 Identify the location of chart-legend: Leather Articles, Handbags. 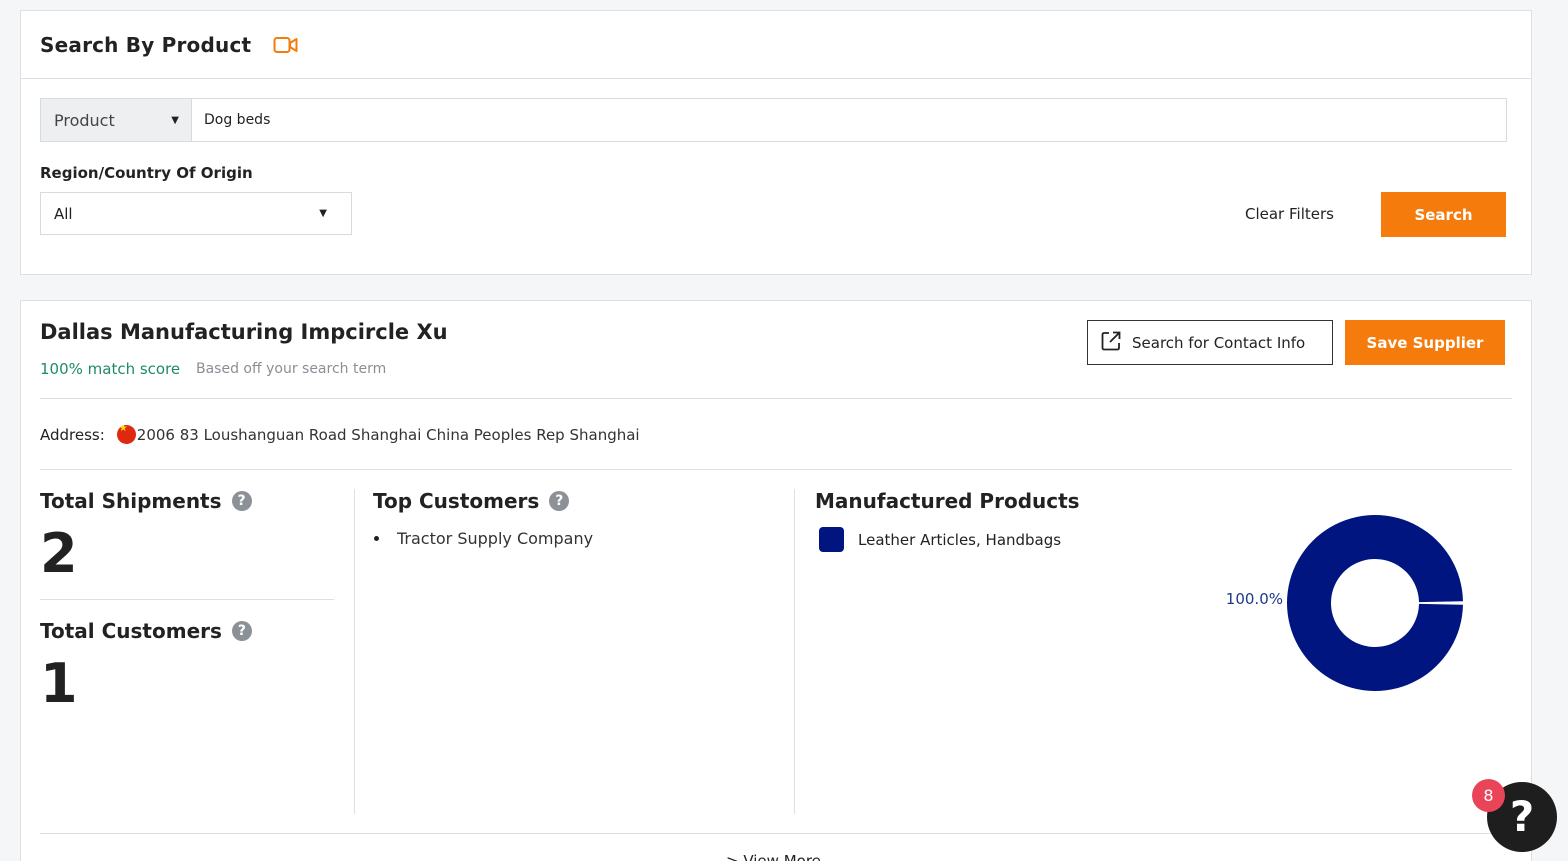
(940, 539).